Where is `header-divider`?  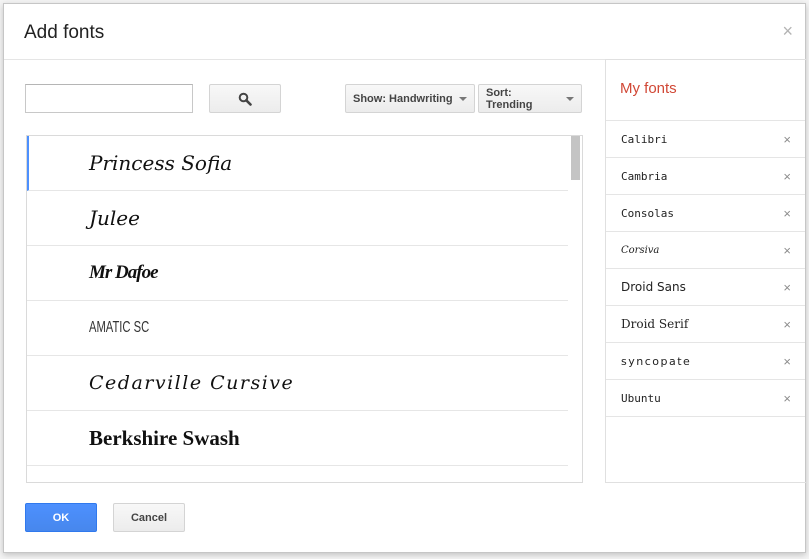 header-divider is located at coordinates (304, 59).